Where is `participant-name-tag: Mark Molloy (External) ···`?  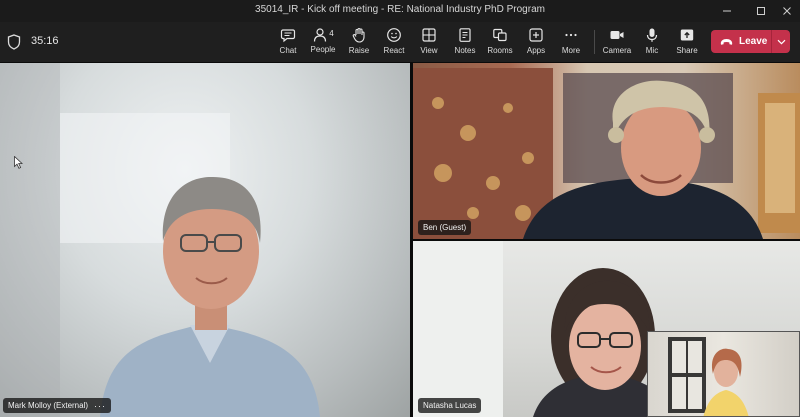 participant-name-tag: Mark Molloy (External) ··· is located at coordinates (57, 405).